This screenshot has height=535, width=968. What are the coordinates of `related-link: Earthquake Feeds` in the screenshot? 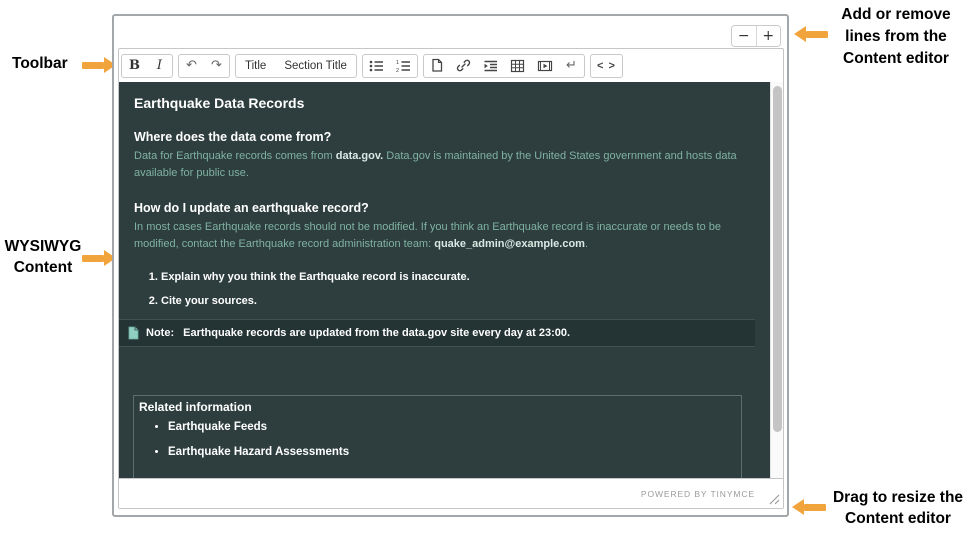 It's located at (450, 427).